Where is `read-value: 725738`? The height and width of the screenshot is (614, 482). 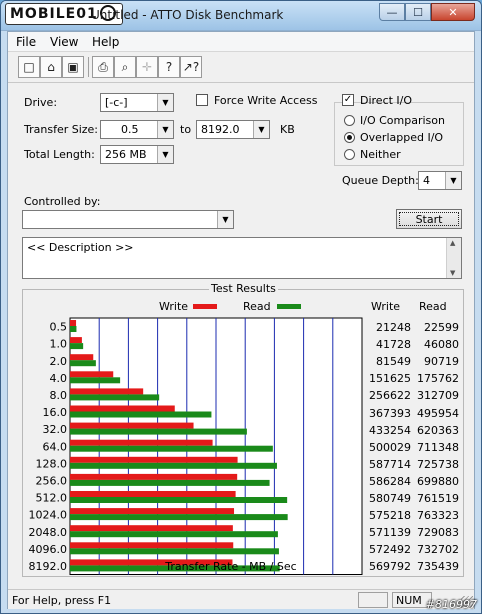 read-value: 725738 is located at coordinates (438, 464).